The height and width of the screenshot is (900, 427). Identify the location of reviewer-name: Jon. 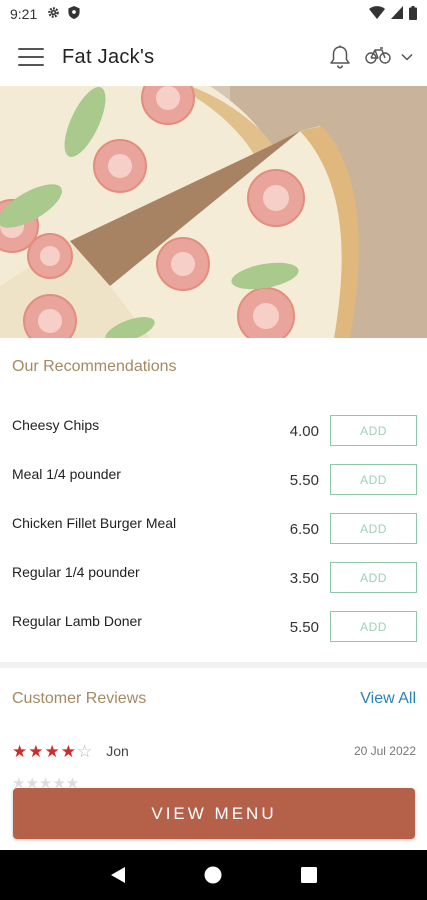
(117, 751).